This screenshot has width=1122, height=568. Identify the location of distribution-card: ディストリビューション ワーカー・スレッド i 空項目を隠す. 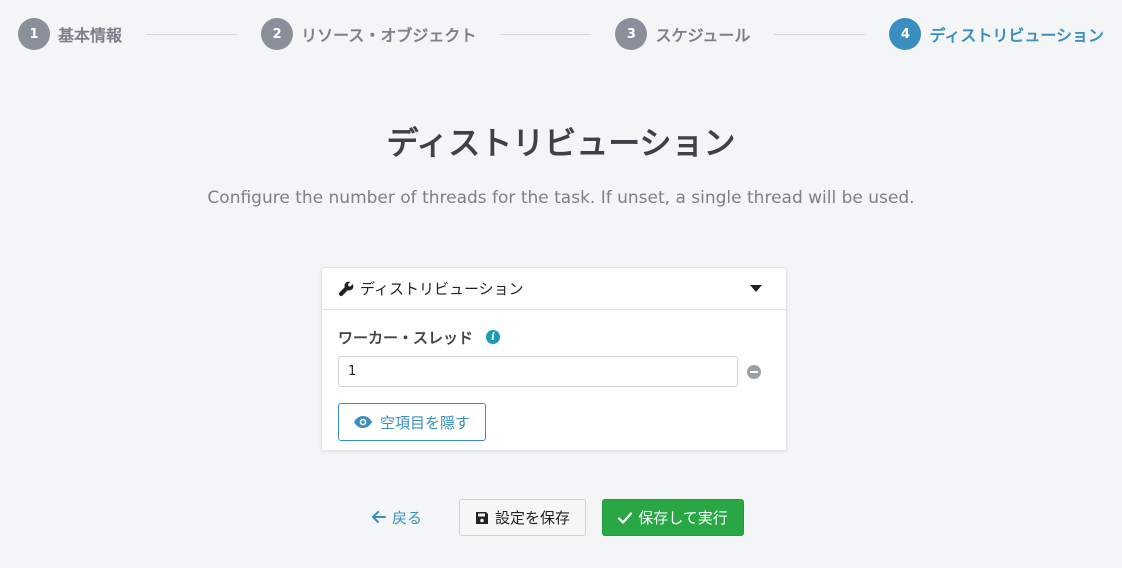
(554, 359).